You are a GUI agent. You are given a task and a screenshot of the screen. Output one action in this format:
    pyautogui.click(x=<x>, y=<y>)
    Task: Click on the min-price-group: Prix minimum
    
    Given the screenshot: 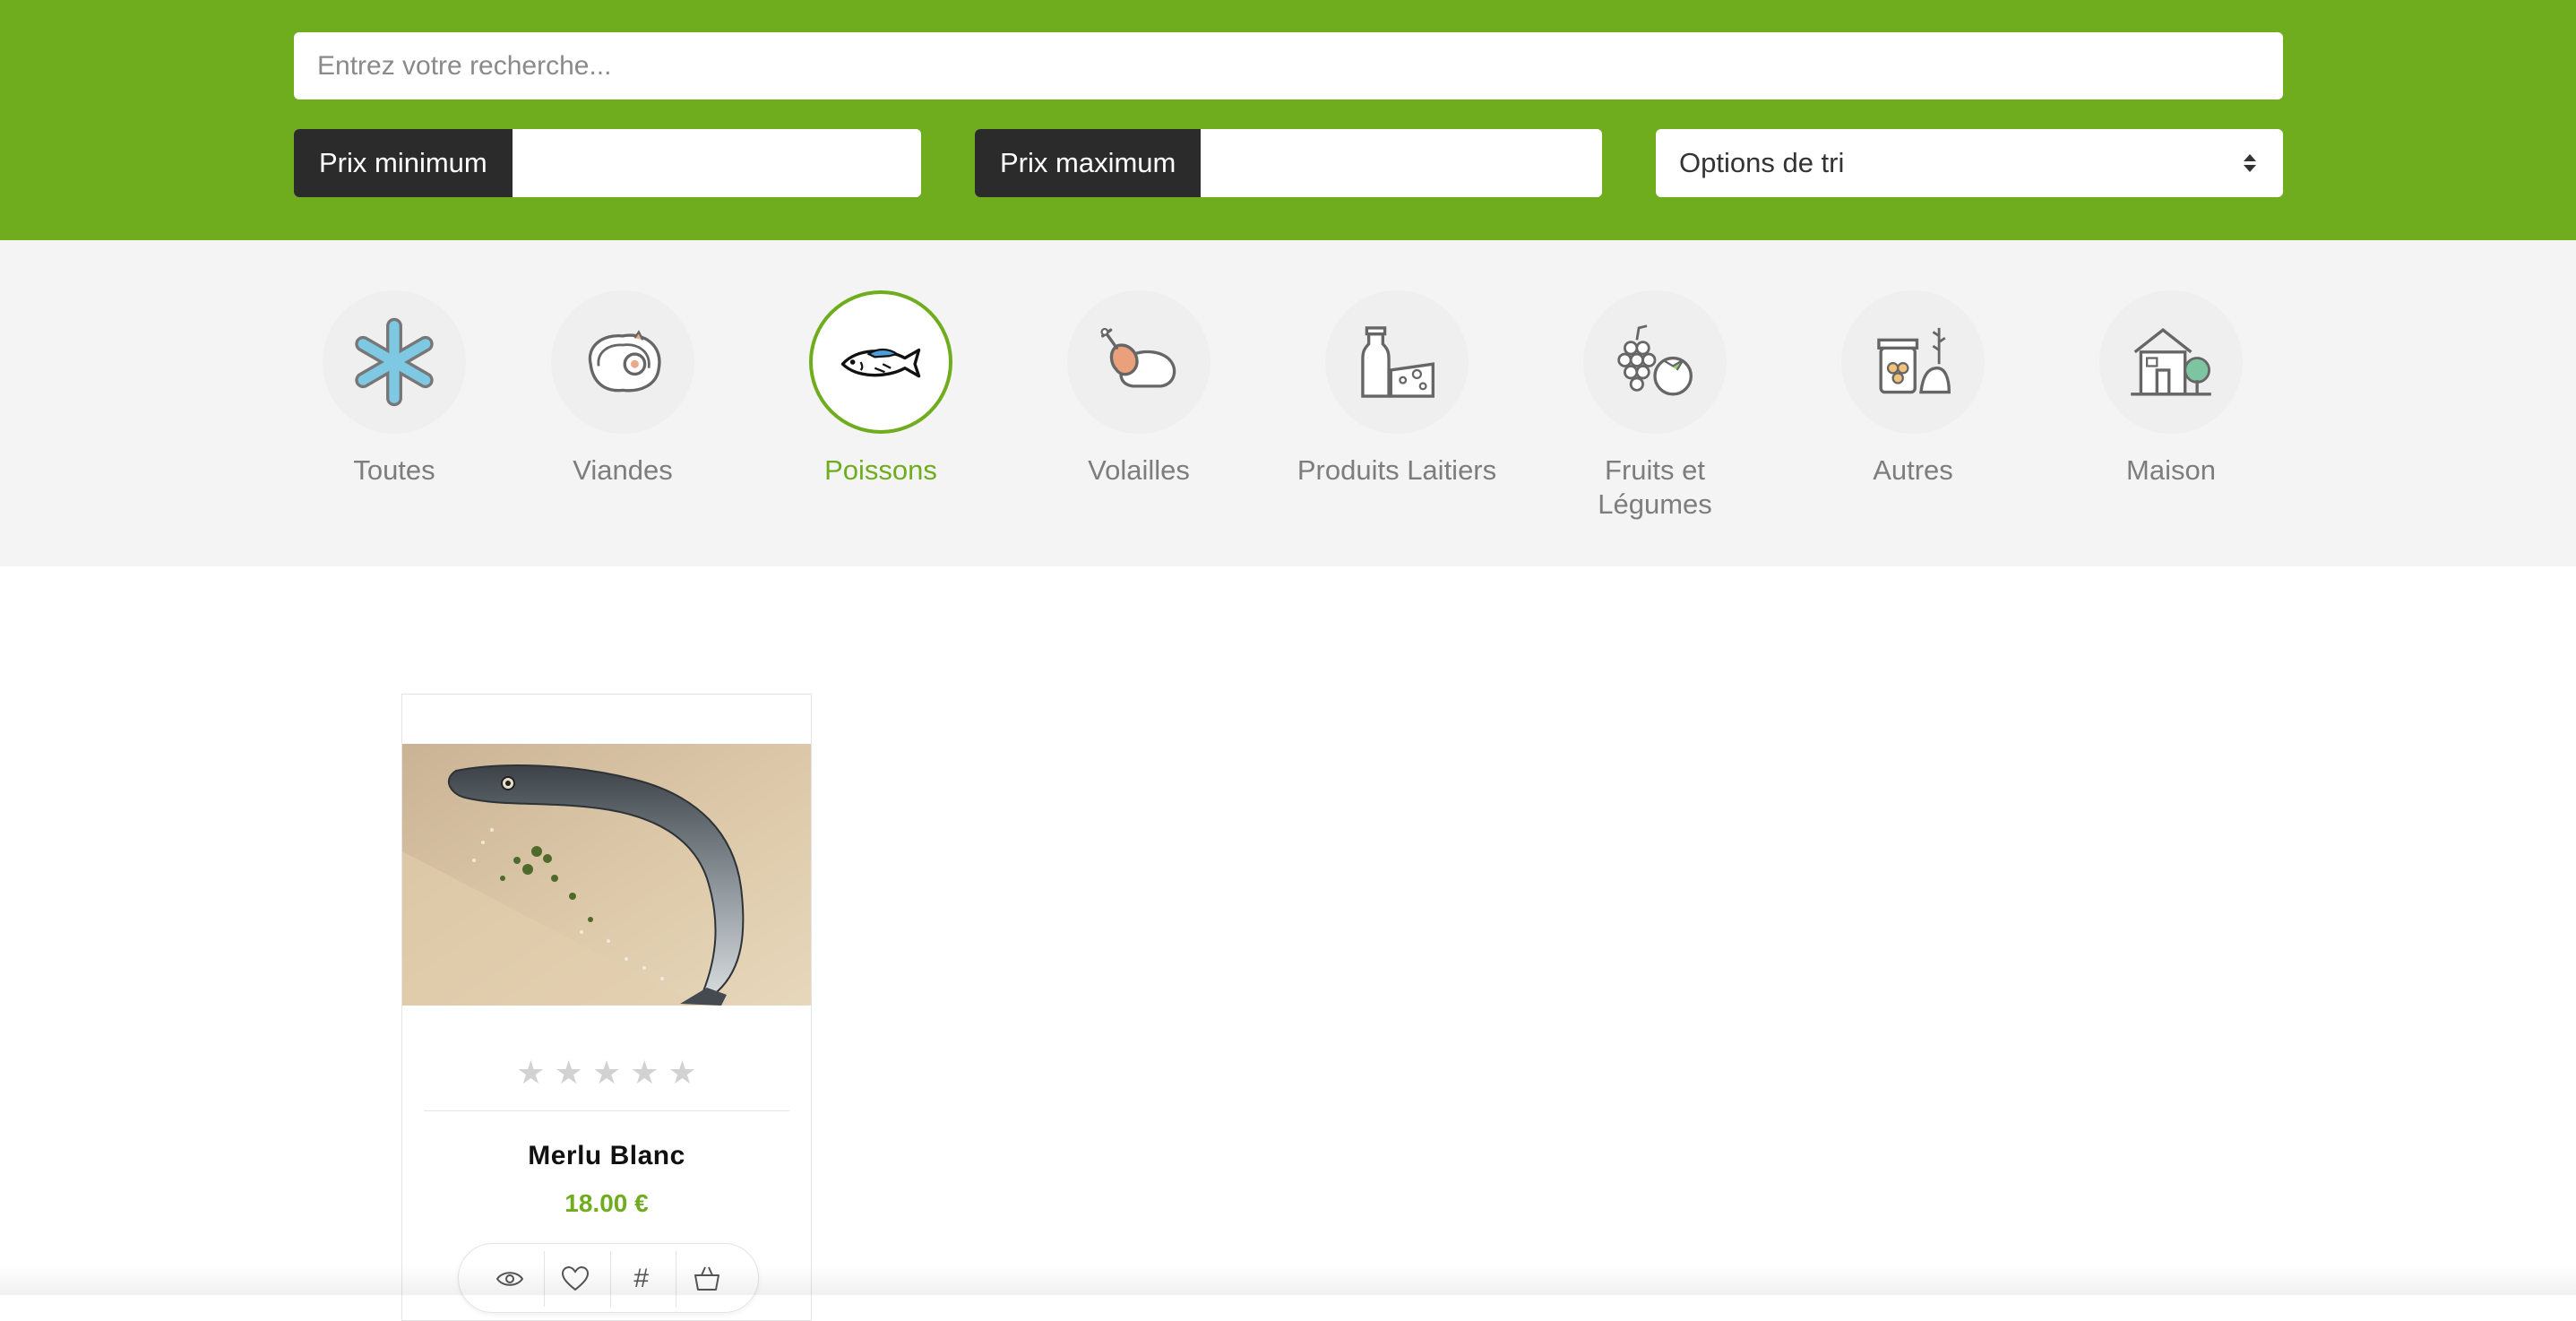 What is the action you would take?
    pyautogui.click(x=607, y=163)
    